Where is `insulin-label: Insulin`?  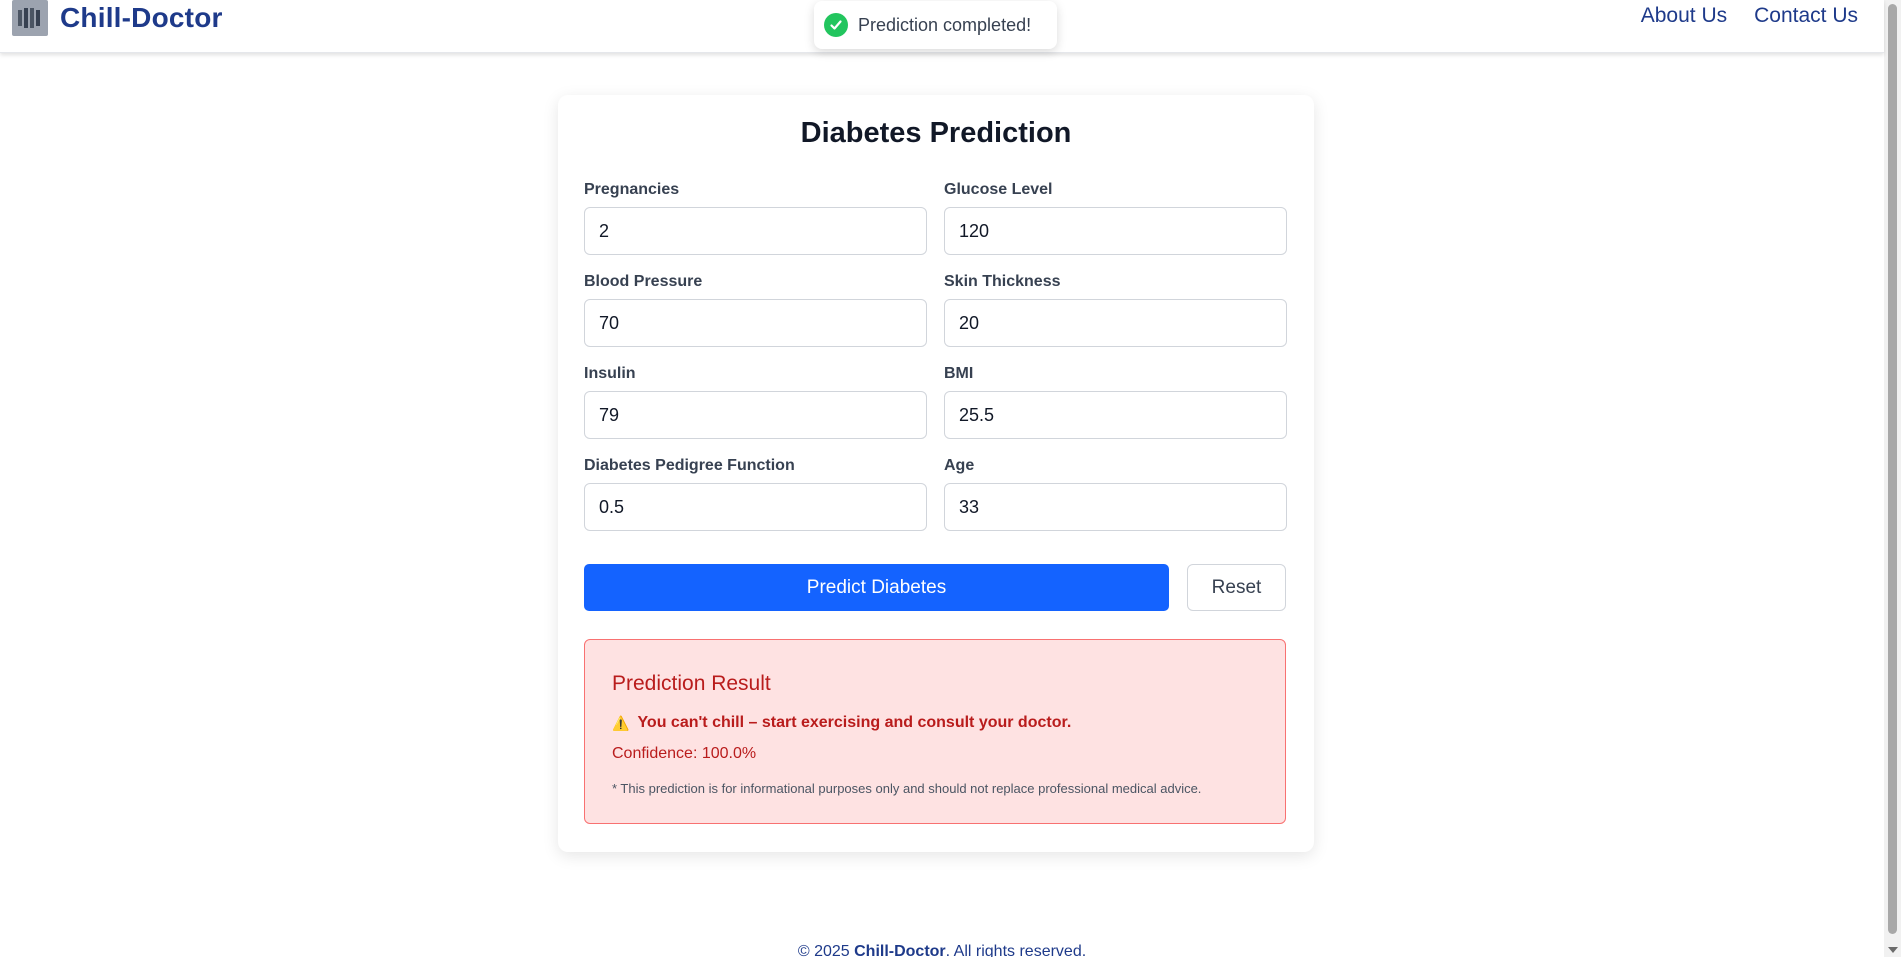 insulin-label: Insulin is located at coordinates (610, 373).